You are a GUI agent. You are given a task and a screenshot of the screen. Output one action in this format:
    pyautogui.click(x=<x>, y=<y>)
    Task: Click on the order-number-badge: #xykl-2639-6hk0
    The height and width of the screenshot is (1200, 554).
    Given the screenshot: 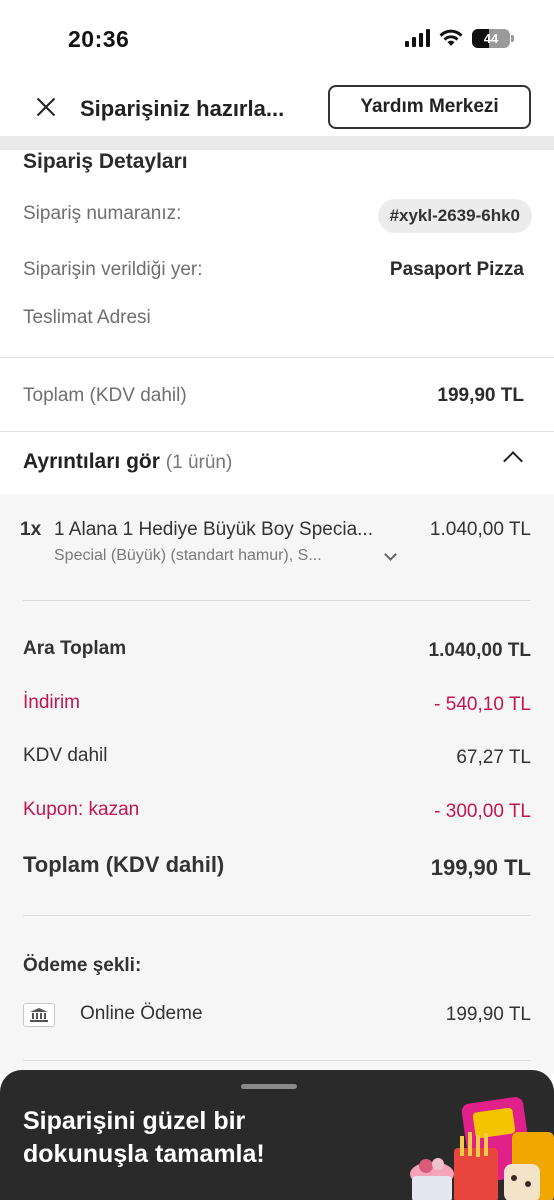 What is the action you would take?
    pyautogui.click(x=454, y=216)
    